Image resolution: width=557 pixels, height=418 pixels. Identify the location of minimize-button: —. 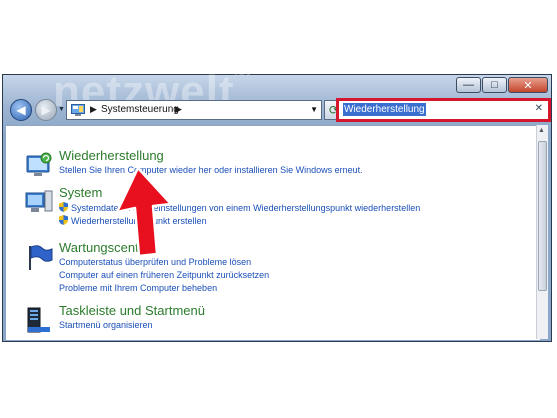
(468, 85).